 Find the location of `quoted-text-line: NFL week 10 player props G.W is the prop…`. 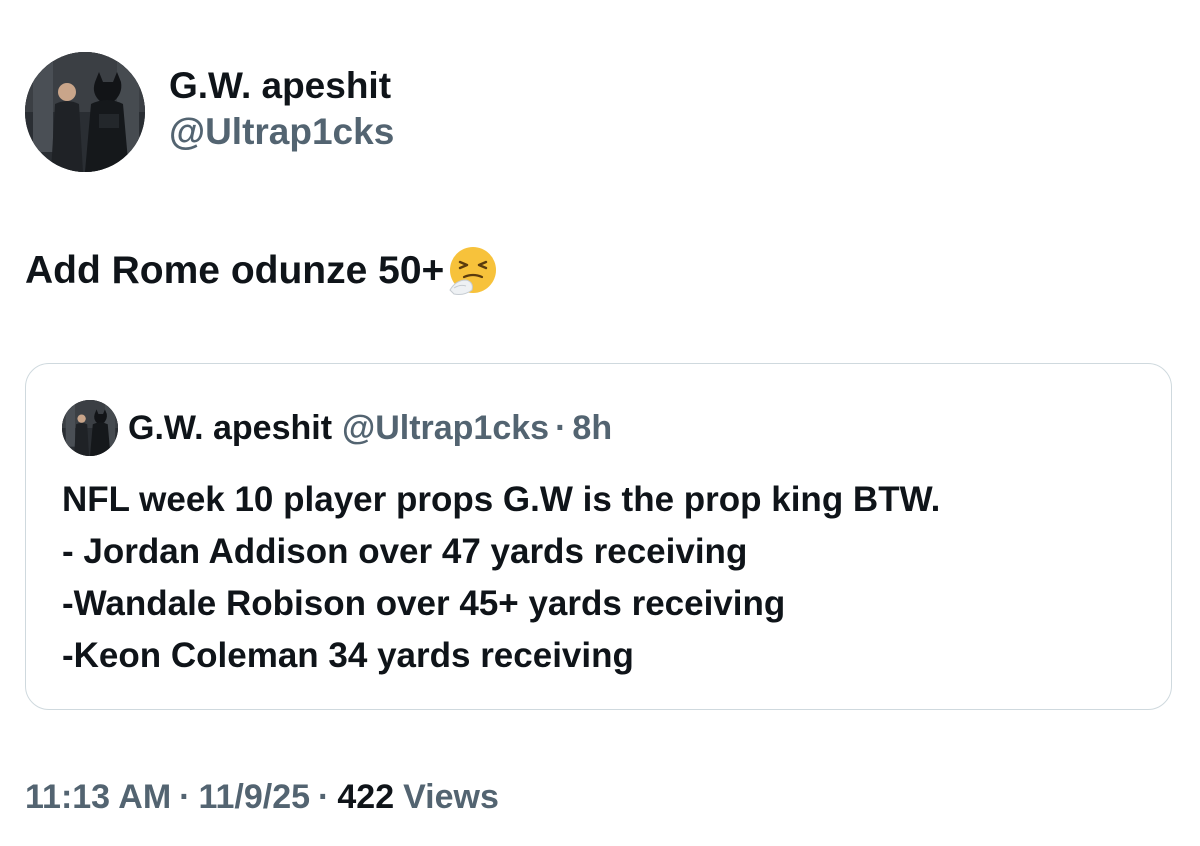

quoted-text-line: NFL week 10 player props G.W is the prop… is located at coordinates (501, 499).